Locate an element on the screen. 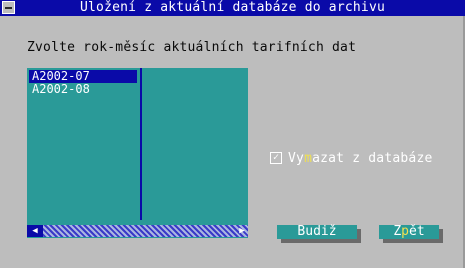 Image resolution: width=465 pixels, height=268 pixels. delete-from-database-toggle: ✓ Vymazat z databáze is located at coordinates (351, 158).